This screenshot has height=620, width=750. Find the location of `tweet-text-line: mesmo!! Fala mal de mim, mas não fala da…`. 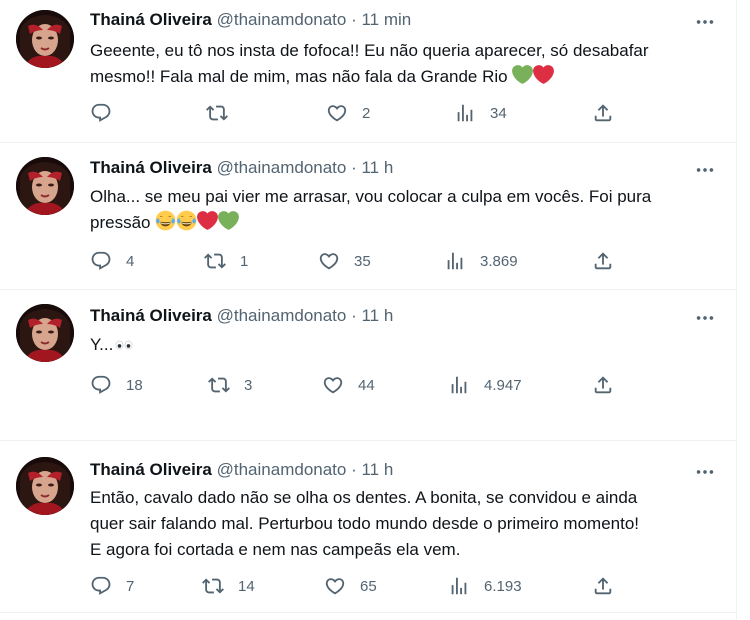

tweet-text-line: mesmo!! Fala mal de mim, mas não fala da… is located at coordinates (410, 77).